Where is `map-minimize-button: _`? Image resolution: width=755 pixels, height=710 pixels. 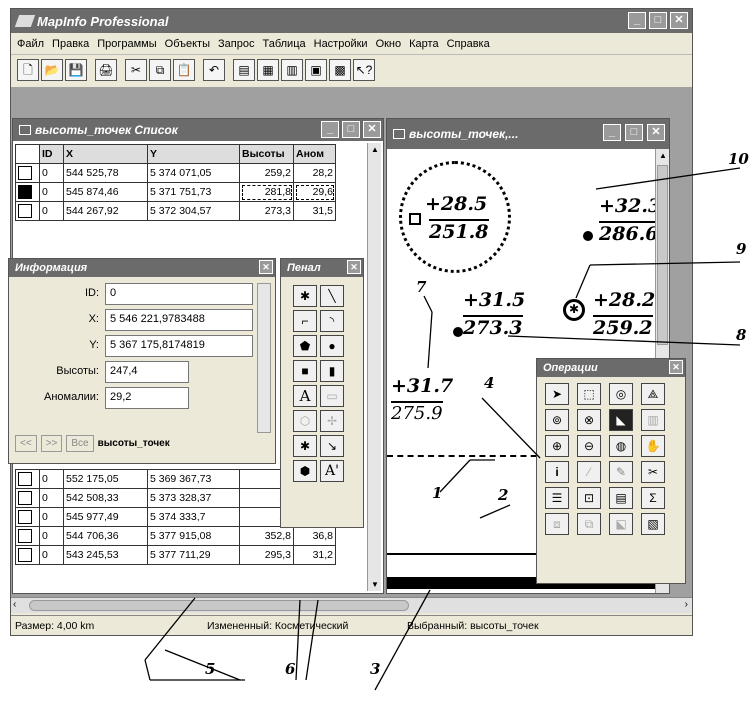 map-minimize-button: _ is located at coordinates (612, 132).